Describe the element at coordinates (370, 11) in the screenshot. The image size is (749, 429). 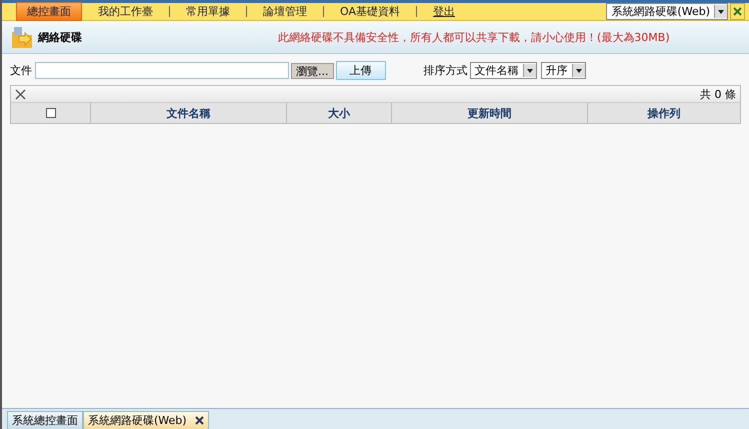
I see `menu-item: OA基礎資料` at that location.